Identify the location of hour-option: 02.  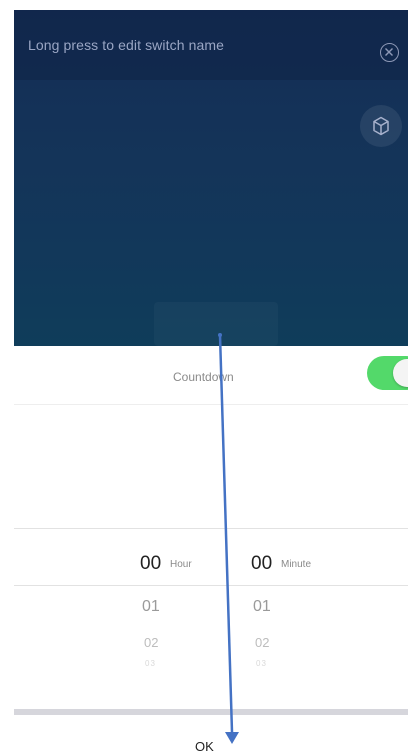
(151, 642).